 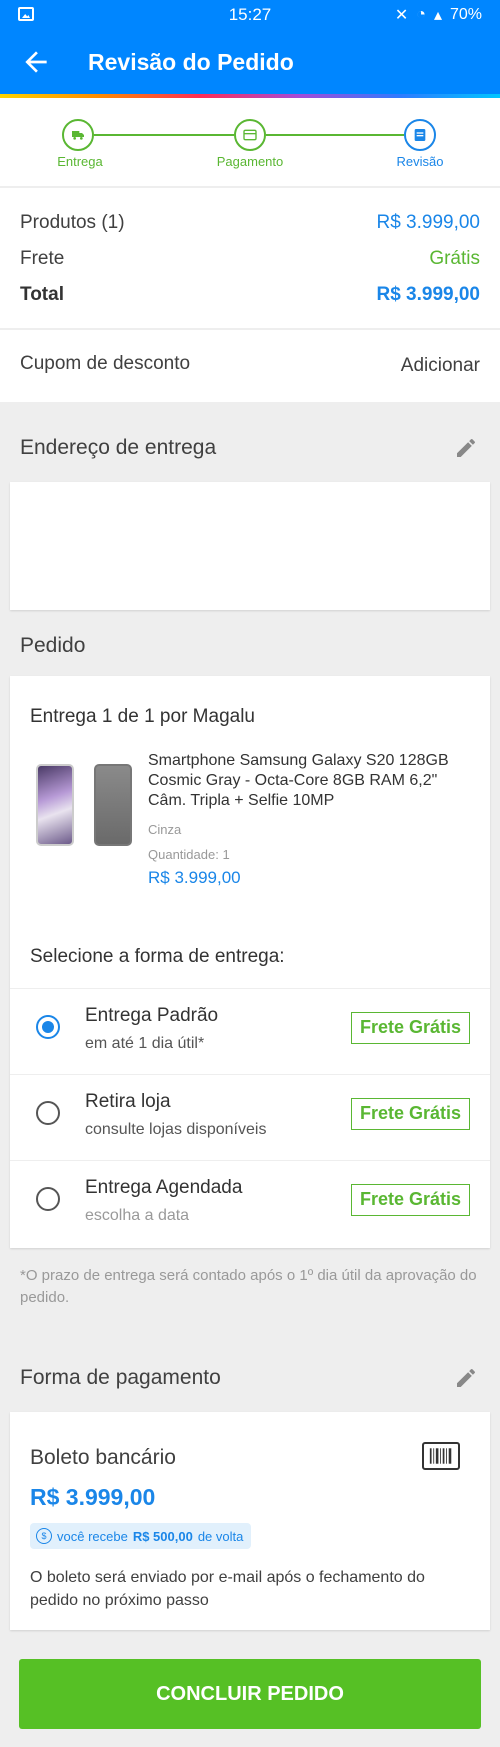 I want to click on payment-section-title: Forma de pagamento, so click(x=120, y=1377).